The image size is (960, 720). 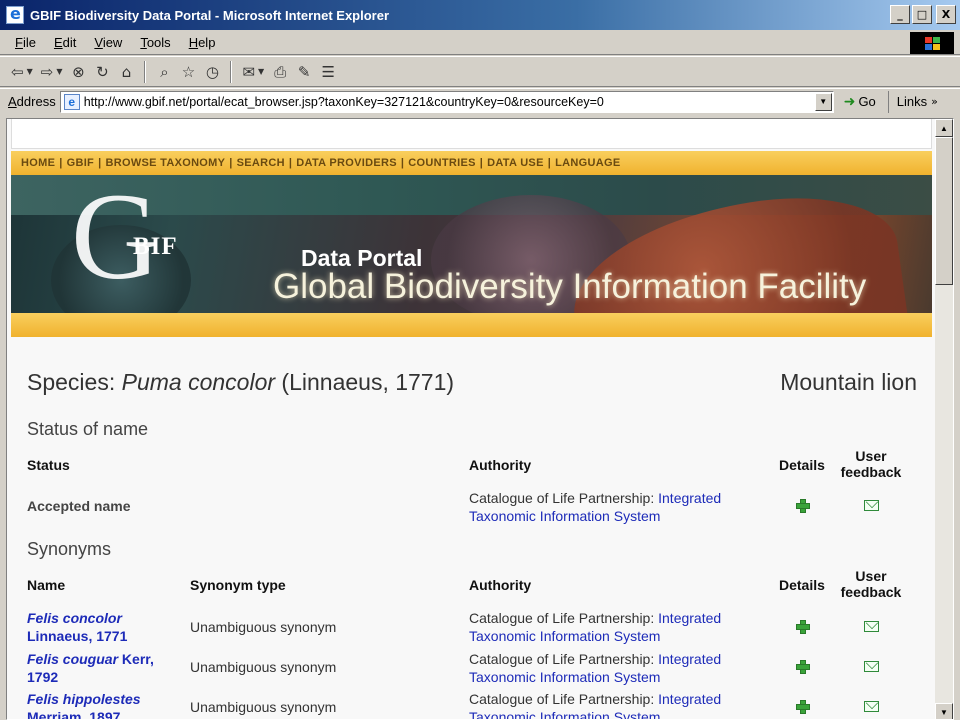 What do you see at coordinates (253, 72) in the screenshot?
I see `mail-button: ✉ ▼` at bounding box center [253, 72].